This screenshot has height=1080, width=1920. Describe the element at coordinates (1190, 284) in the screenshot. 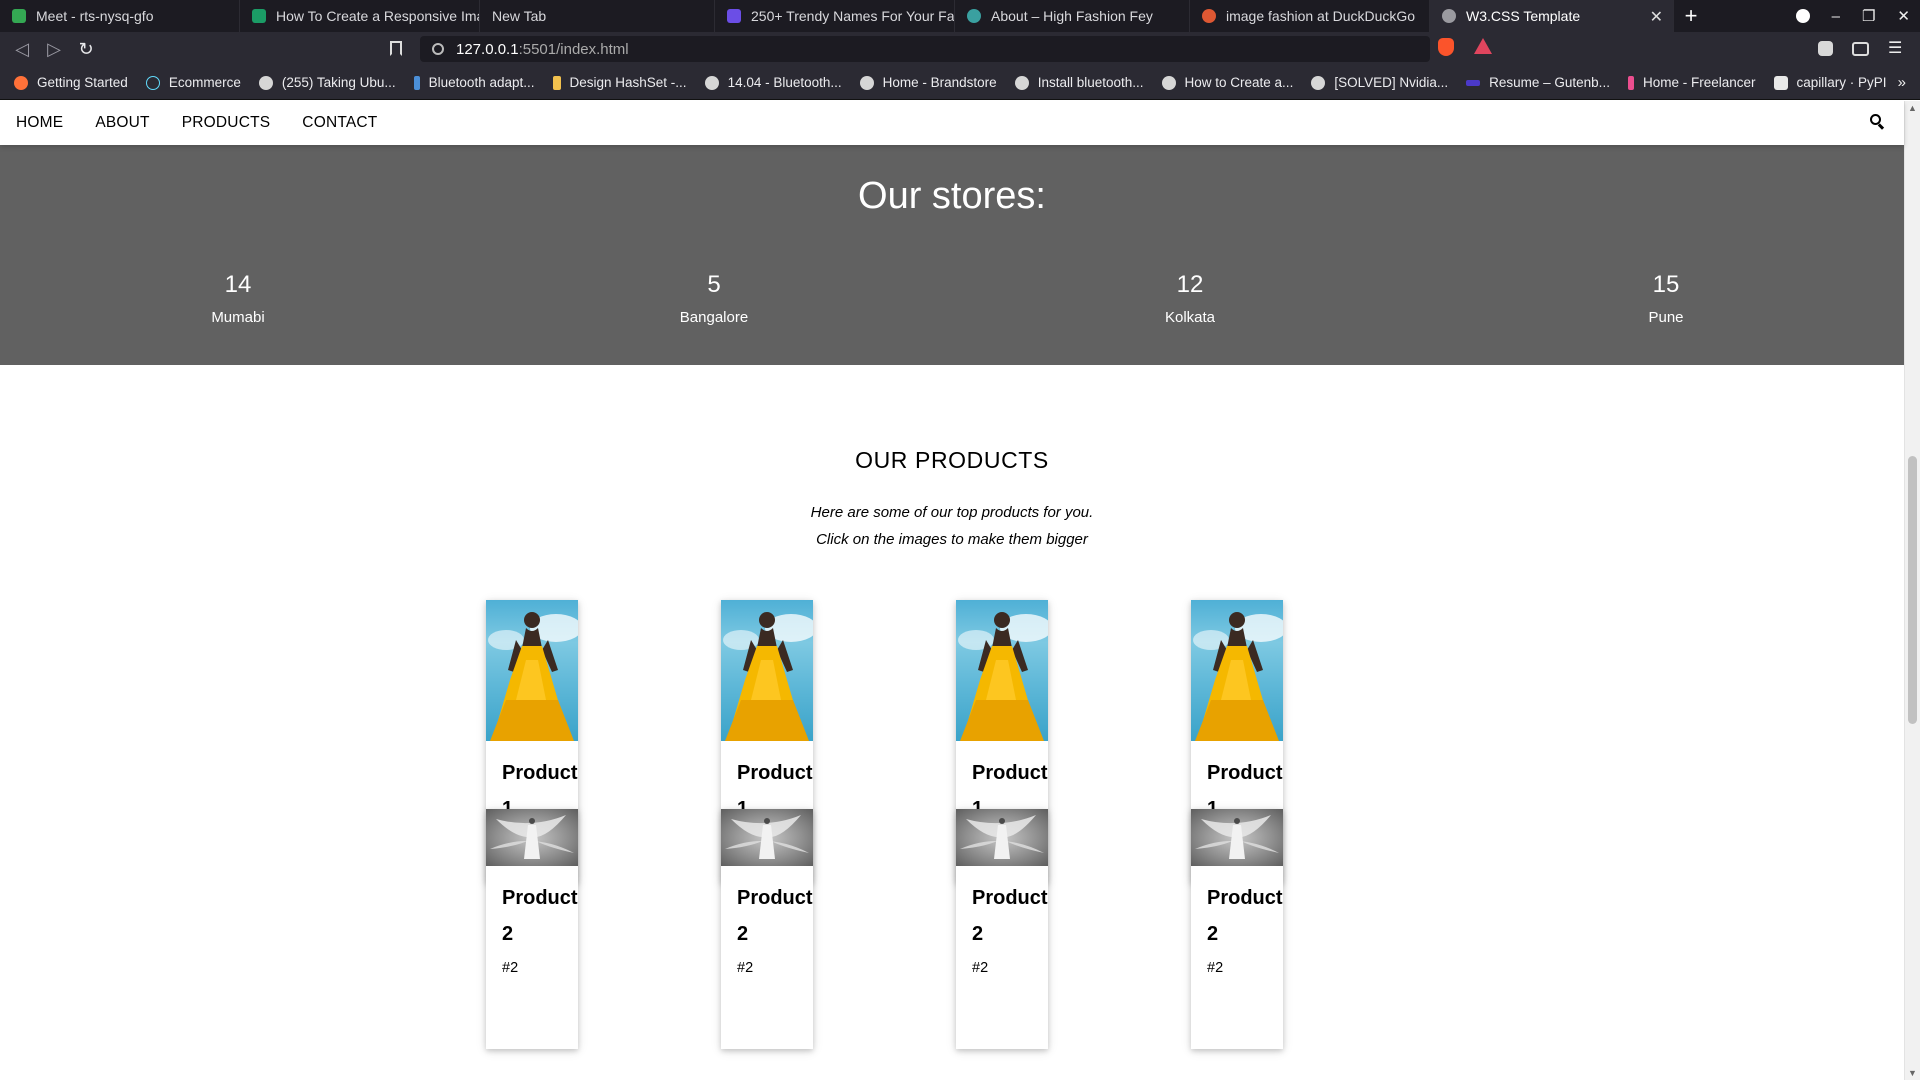

I see `store-count: 12` at that location.